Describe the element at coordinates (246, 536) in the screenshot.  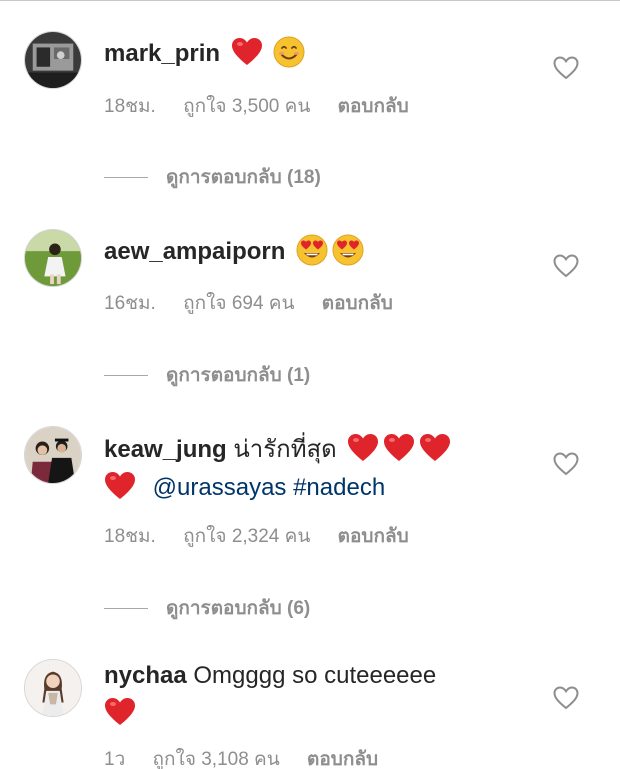
I see `comment-likes: ถูกใจ 2,324 คน` at that location.